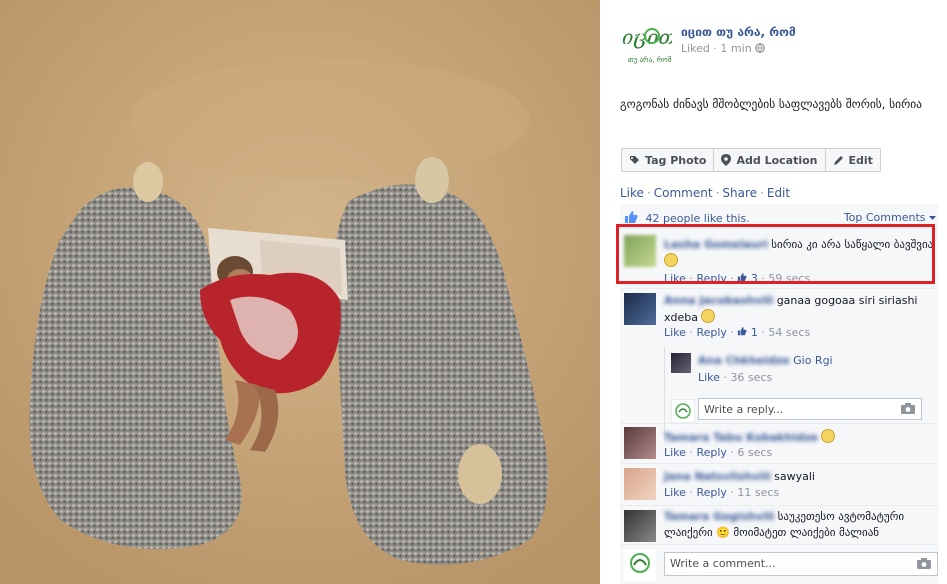 This screenshot has width=947, height=584. What do you see at coordinates (726, 160) in the screenshot?
I see `location-pin-icon` at bounding box center [726, 160].